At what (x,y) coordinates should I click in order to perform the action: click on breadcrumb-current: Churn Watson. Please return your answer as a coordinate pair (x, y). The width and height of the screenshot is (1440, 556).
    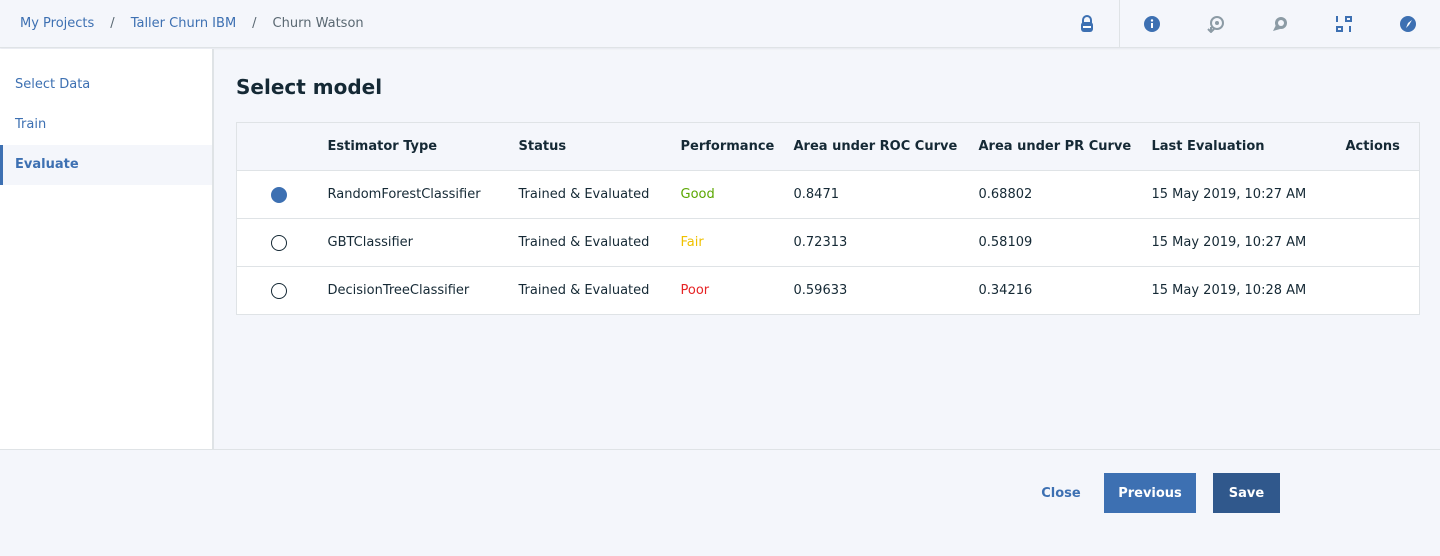
    Looking at the image, I should click on (318, 23).